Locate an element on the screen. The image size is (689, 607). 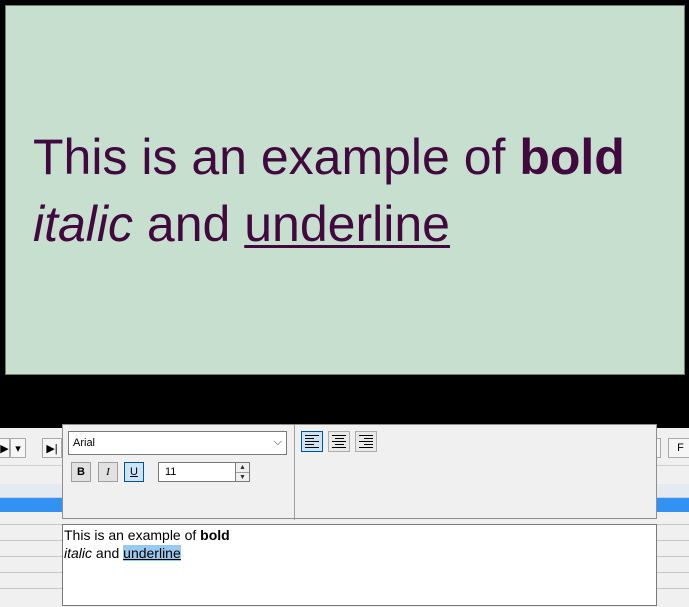
align-left-icon is located at coordinates (312, 441).